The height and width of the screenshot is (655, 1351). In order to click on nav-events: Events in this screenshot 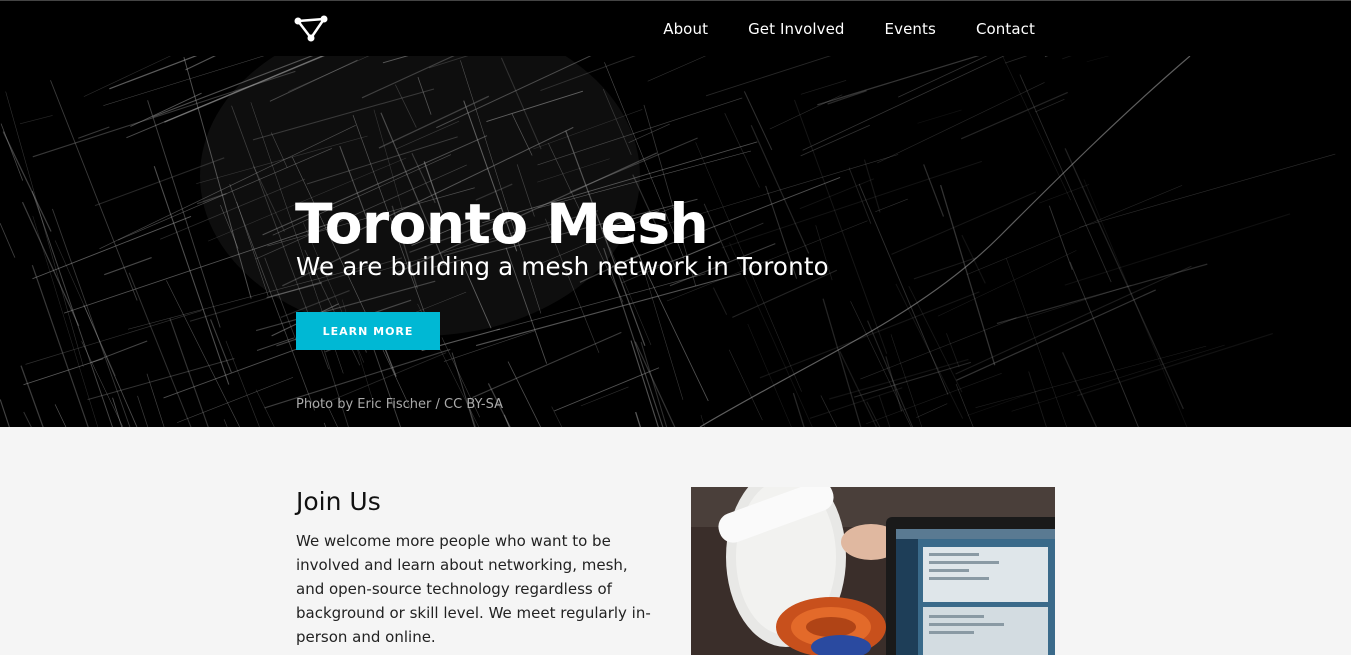, I will do `click(910, 29)`.